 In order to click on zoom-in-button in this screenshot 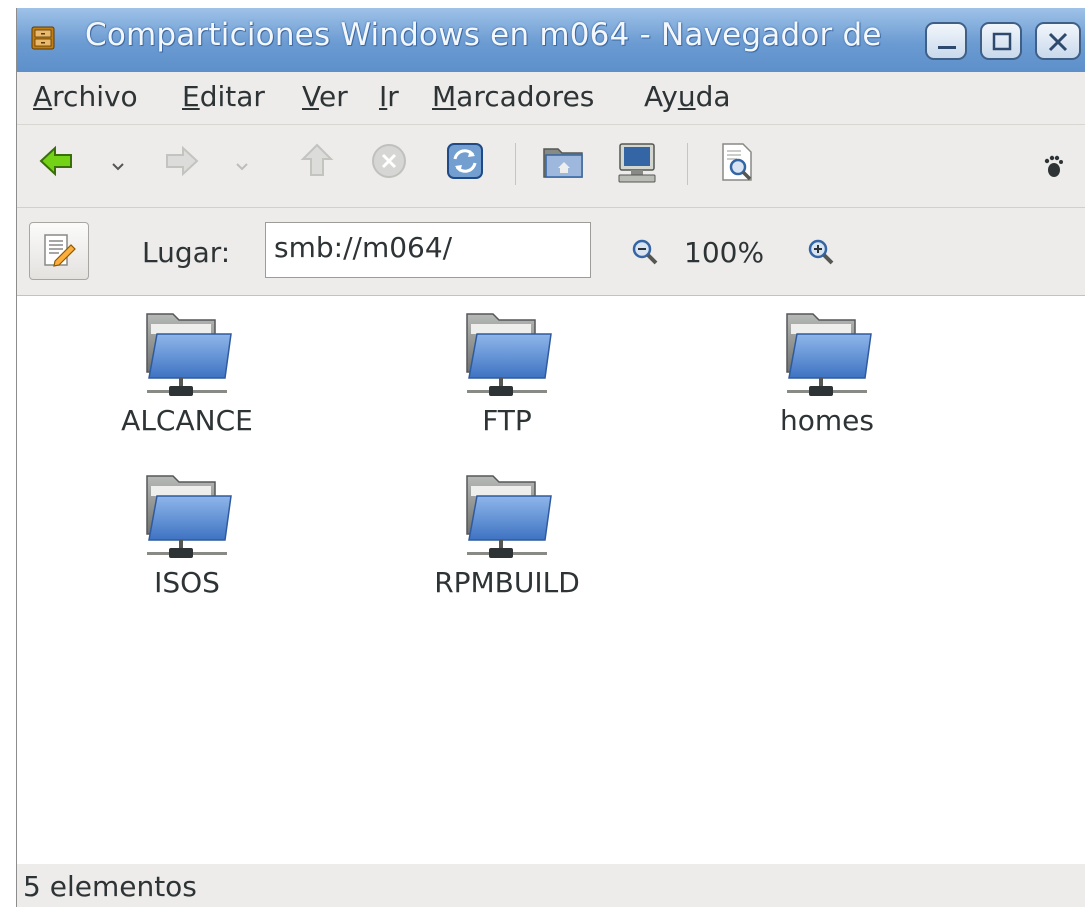, I will do `click(822, 255)`.